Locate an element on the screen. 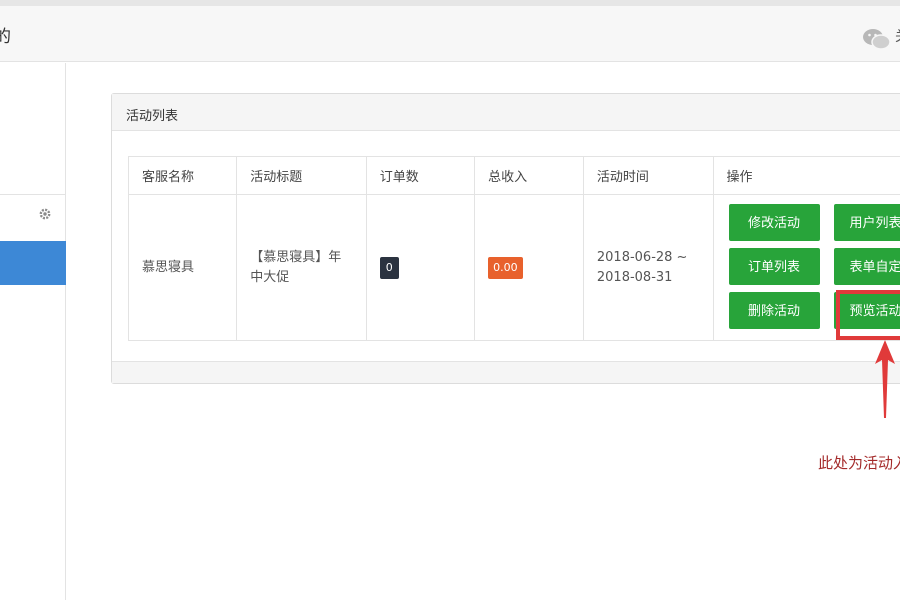  arrow-up-icon is located at coordinates (885, 379).